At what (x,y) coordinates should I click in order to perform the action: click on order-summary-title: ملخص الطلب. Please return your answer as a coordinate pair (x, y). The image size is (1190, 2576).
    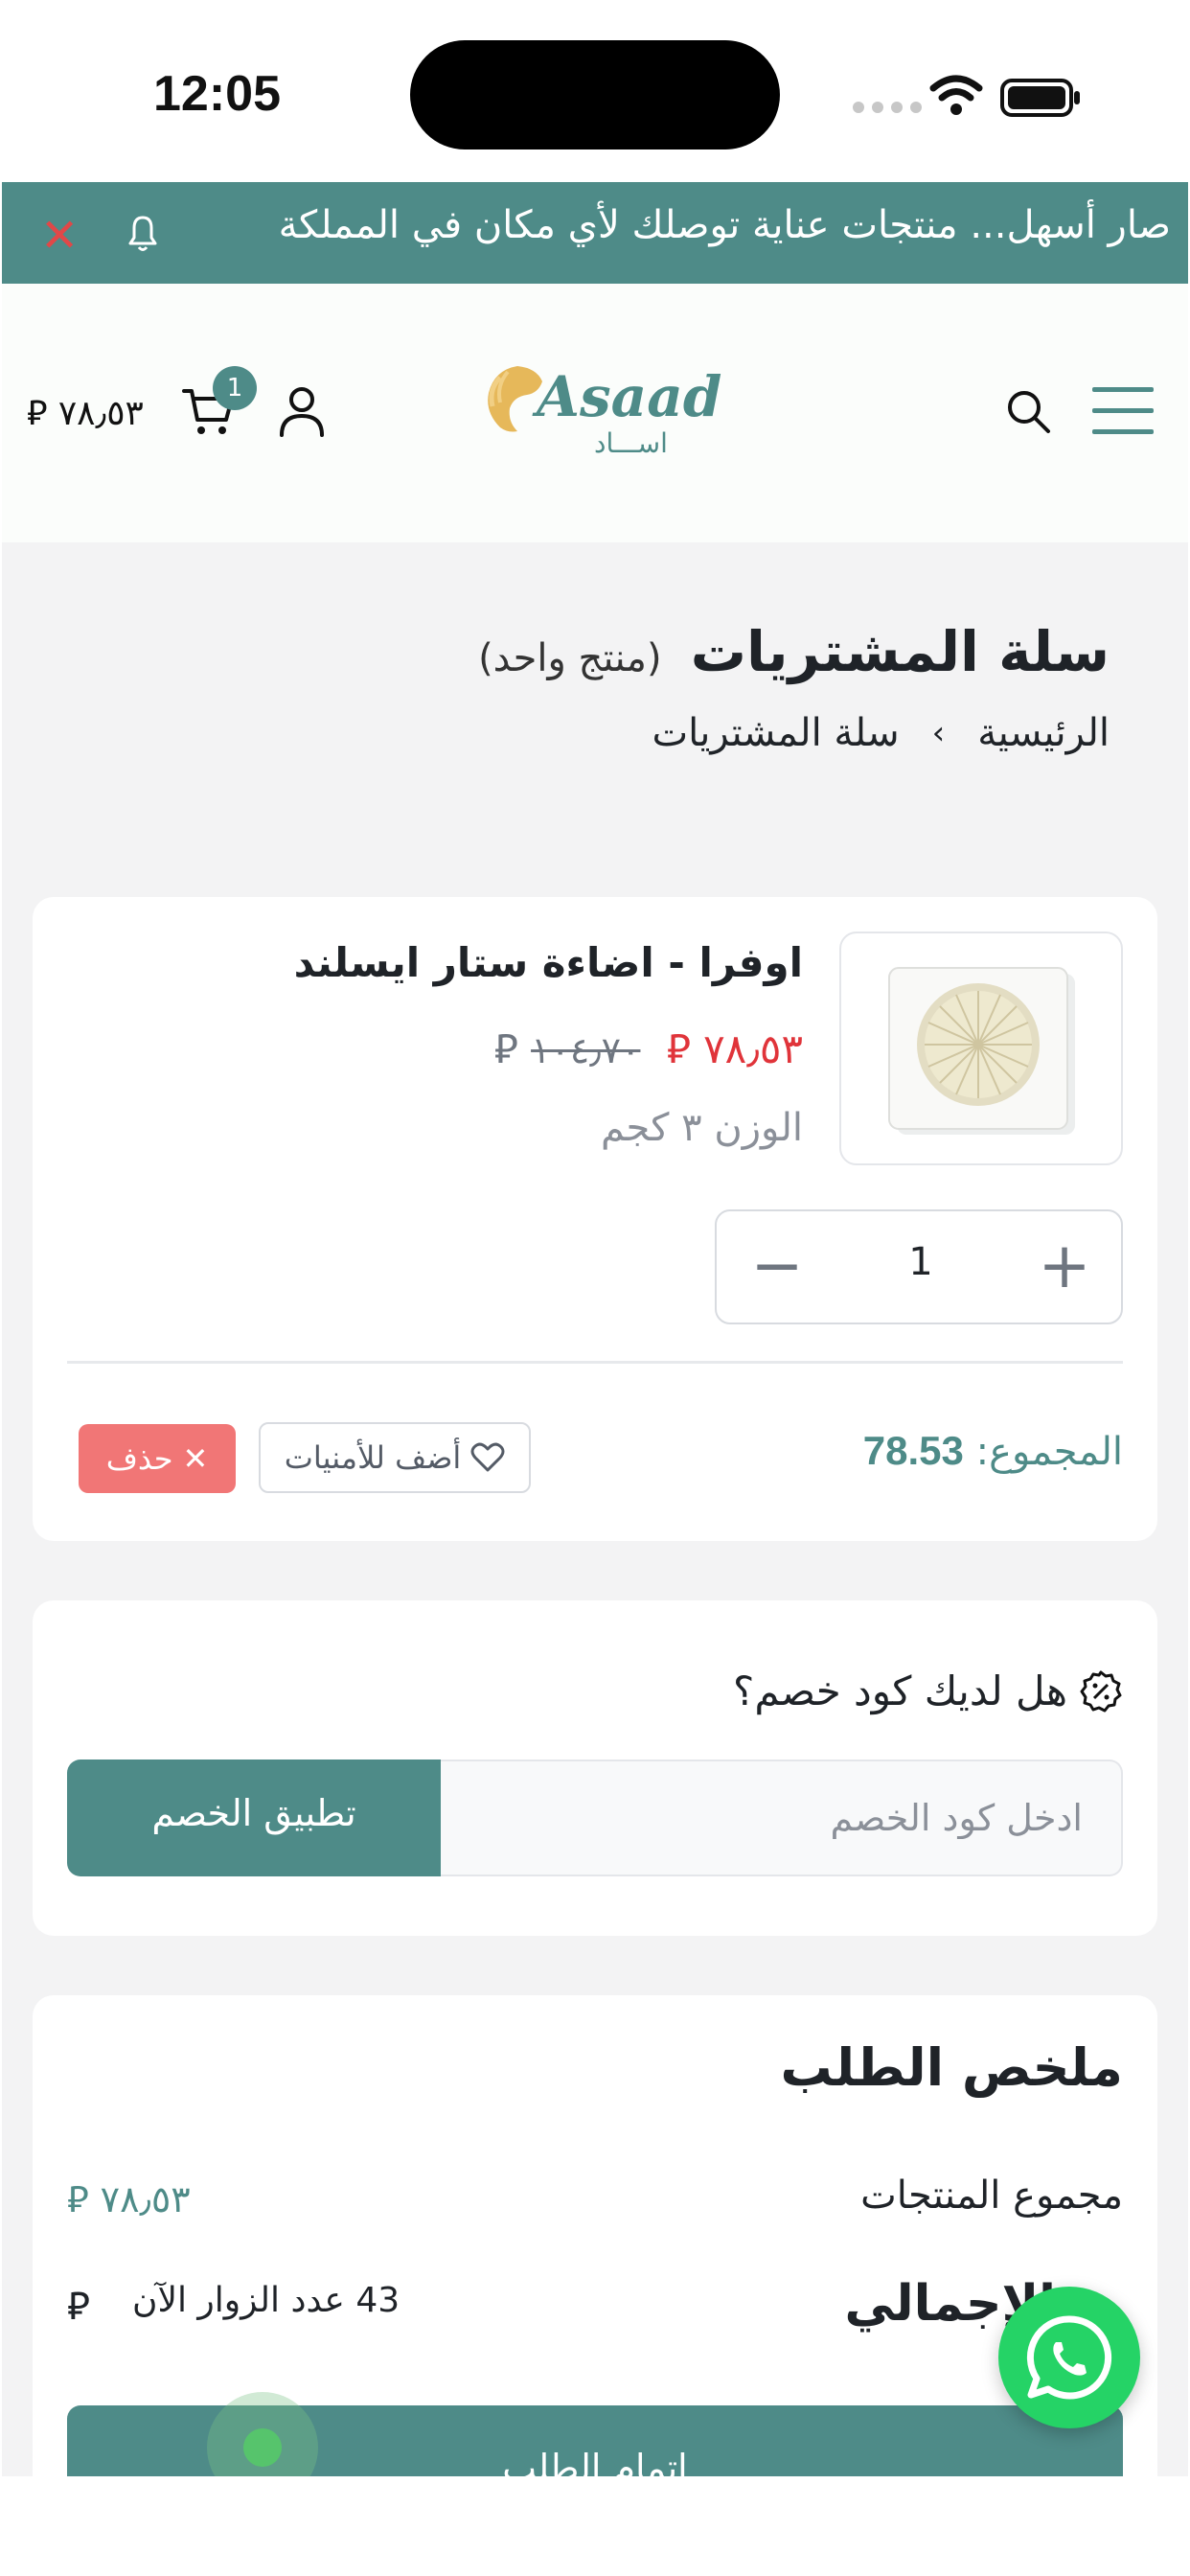
    Looking at the image, I should click on (952, 2067).